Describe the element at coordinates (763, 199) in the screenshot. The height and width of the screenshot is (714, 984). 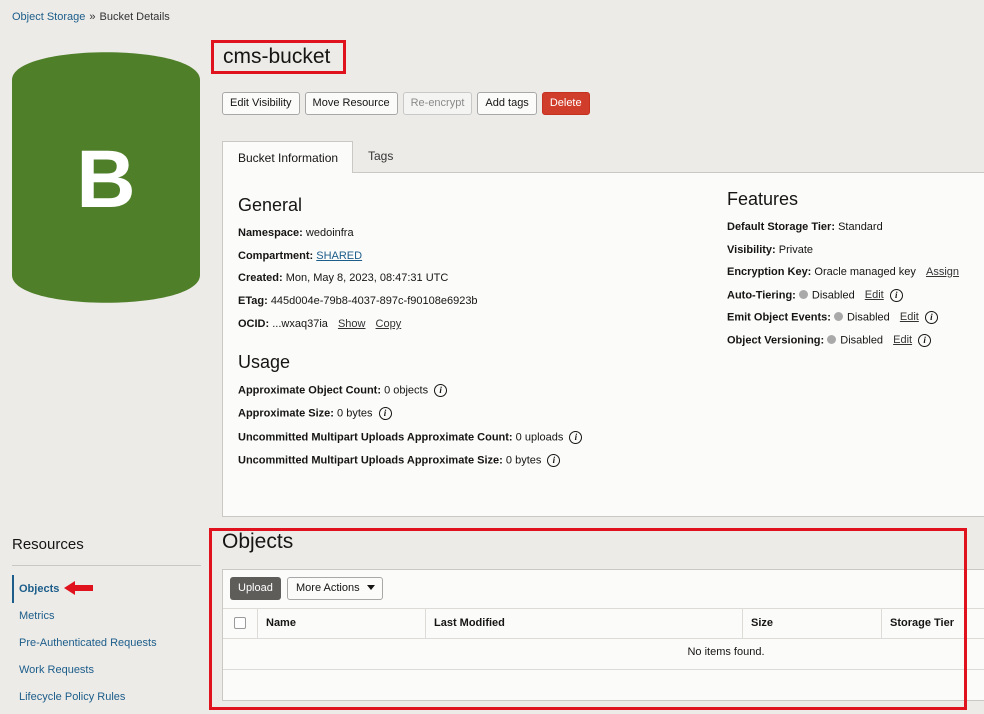
I see `features-title: Features` at that location.